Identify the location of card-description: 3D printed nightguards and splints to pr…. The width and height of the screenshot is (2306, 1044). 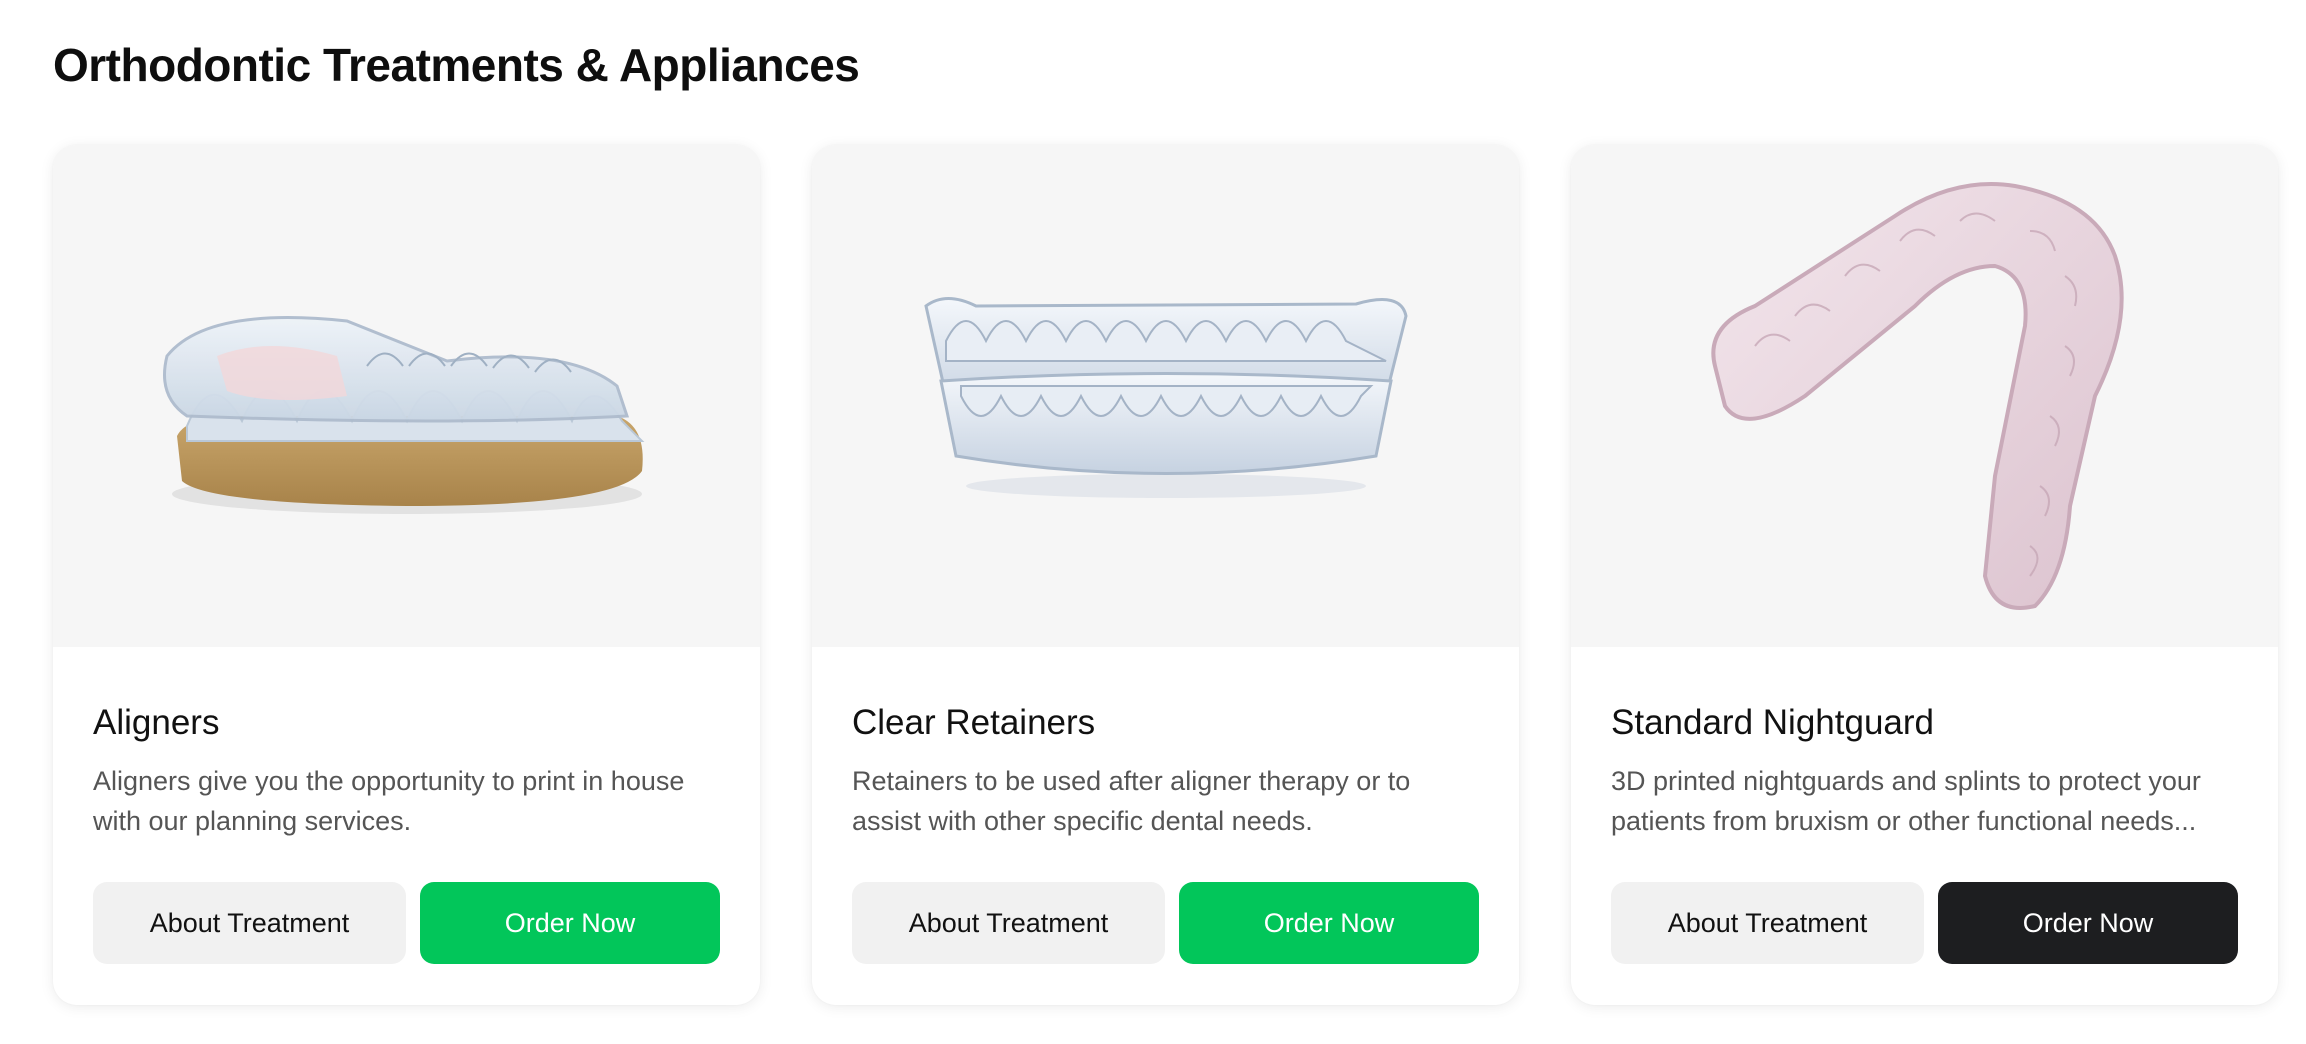
(1906, 801).